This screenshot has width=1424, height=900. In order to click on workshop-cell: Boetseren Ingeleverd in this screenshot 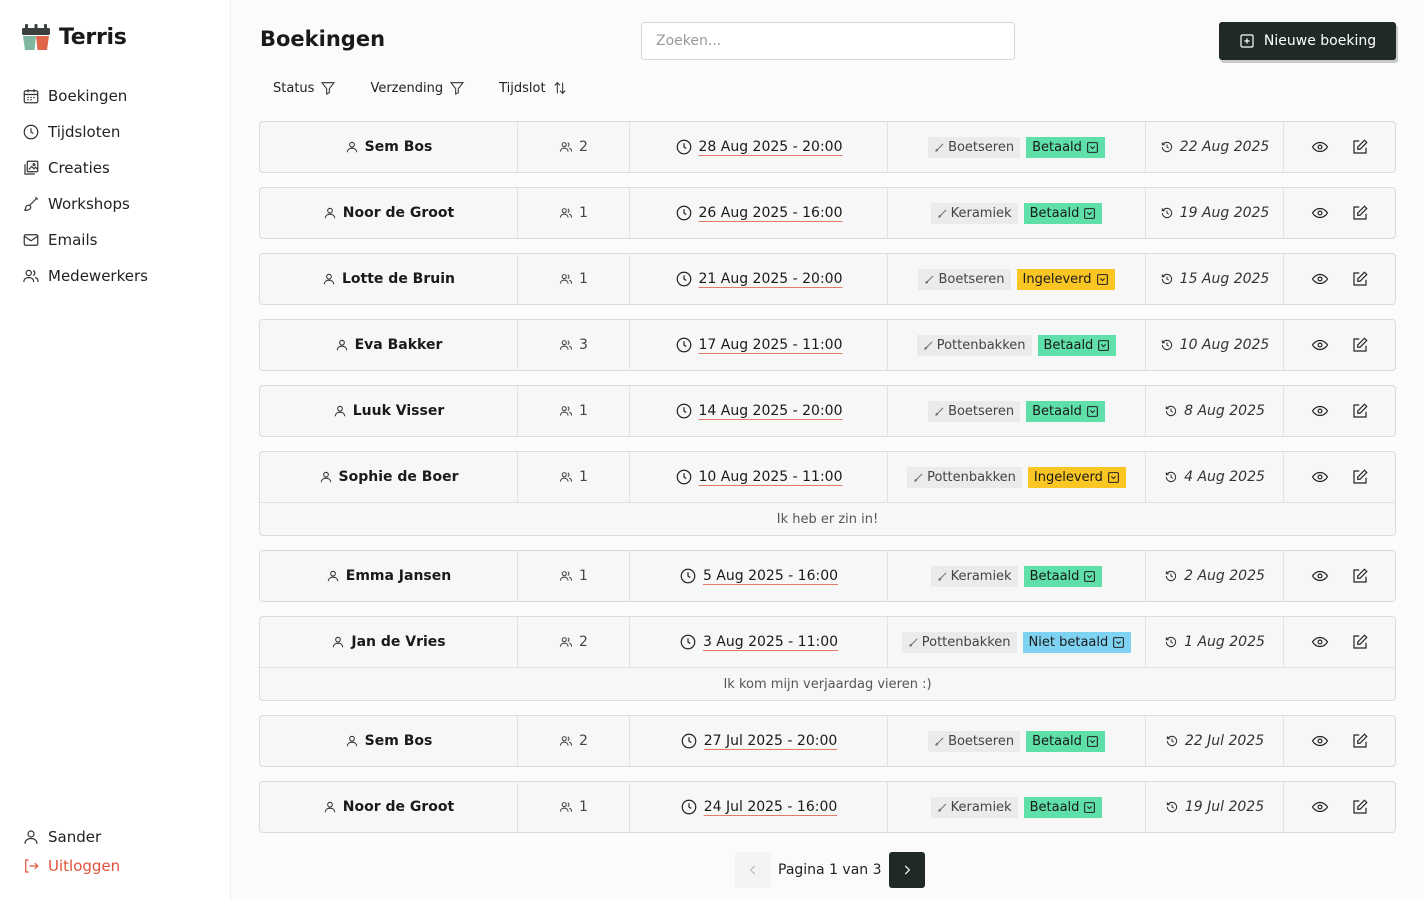, I will do `click(1017, 279)`.